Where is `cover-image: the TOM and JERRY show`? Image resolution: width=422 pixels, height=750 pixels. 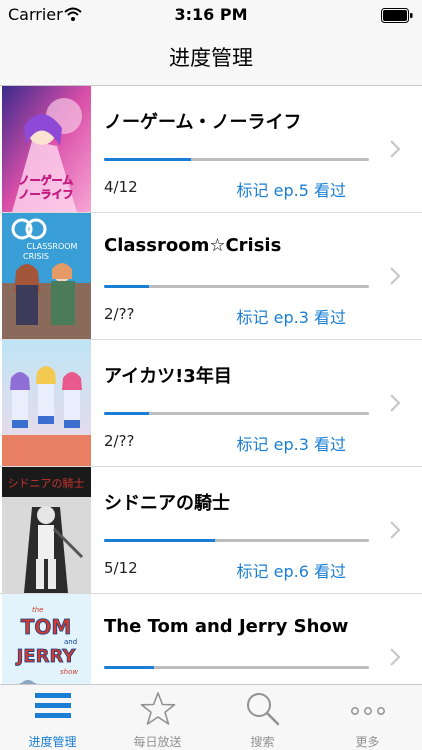 cover-image: the TOM and JERRY show is located at coordinates (46, 639).